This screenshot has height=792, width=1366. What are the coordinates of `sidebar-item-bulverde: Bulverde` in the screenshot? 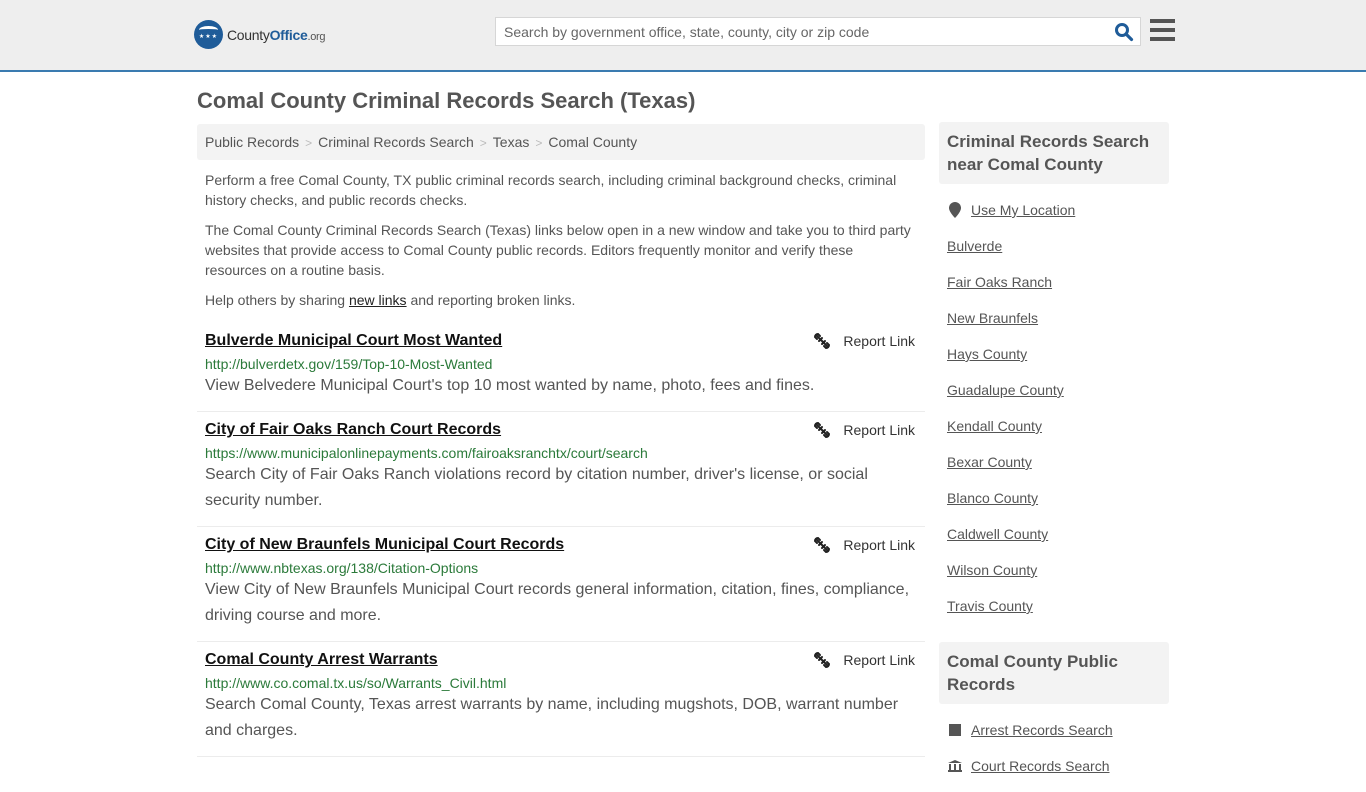 It's located at (1054, 246).